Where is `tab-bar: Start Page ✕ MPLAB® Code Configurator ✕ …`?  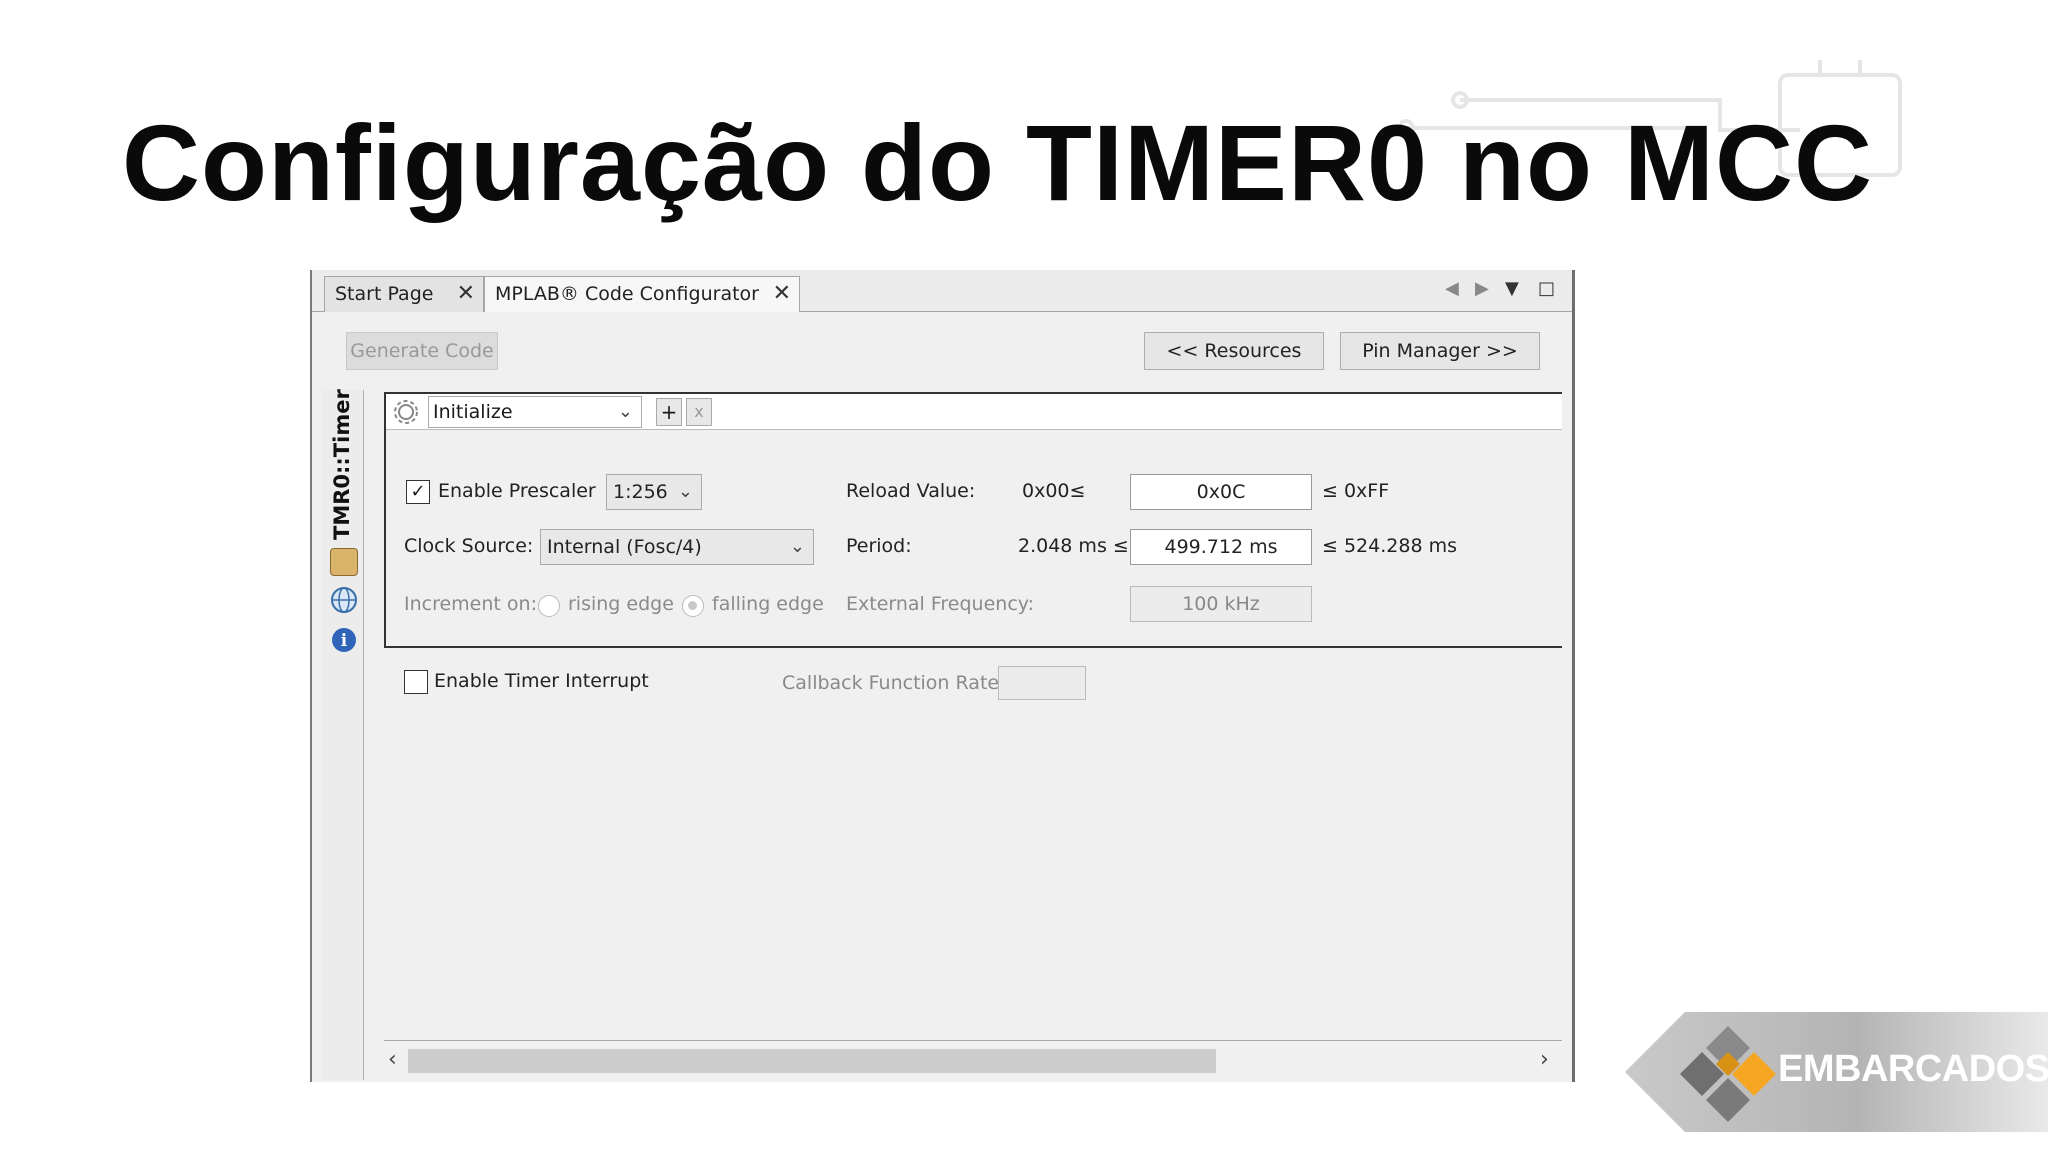
tab-bar: Start Page ✕ MPLAB® Code Configurator ✕ … is located at coordinates (942, 291).